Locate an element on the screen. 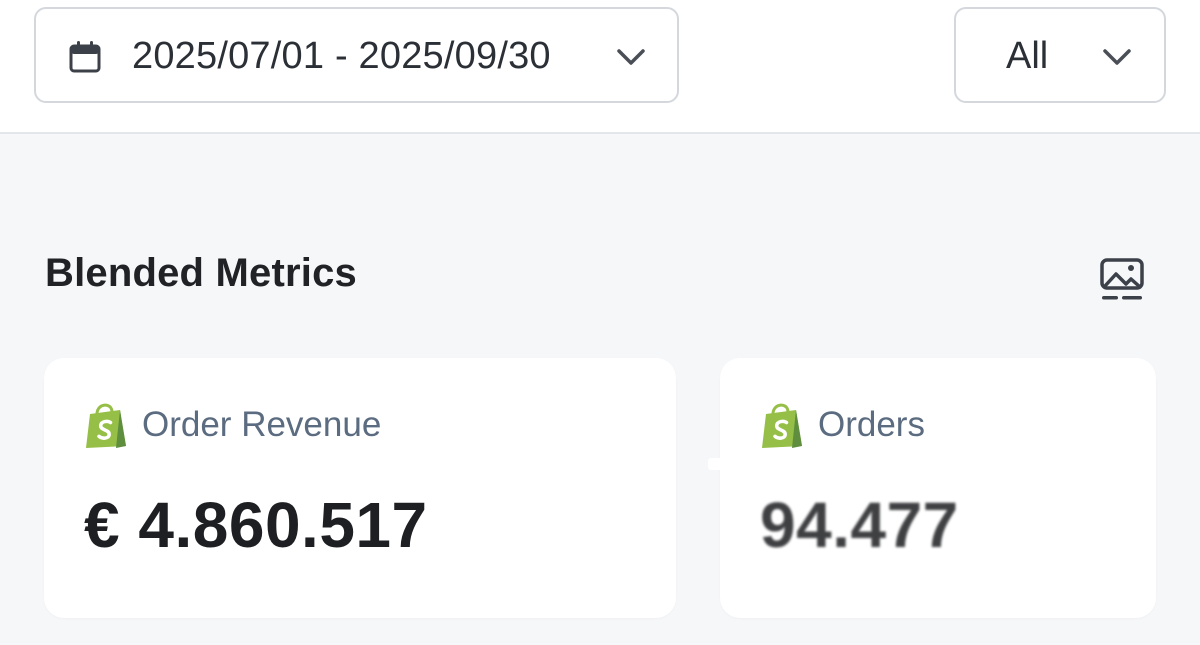 The height and width of the screenshot is (645, 1200). calendar-icon is located at coordinates (85, 57).